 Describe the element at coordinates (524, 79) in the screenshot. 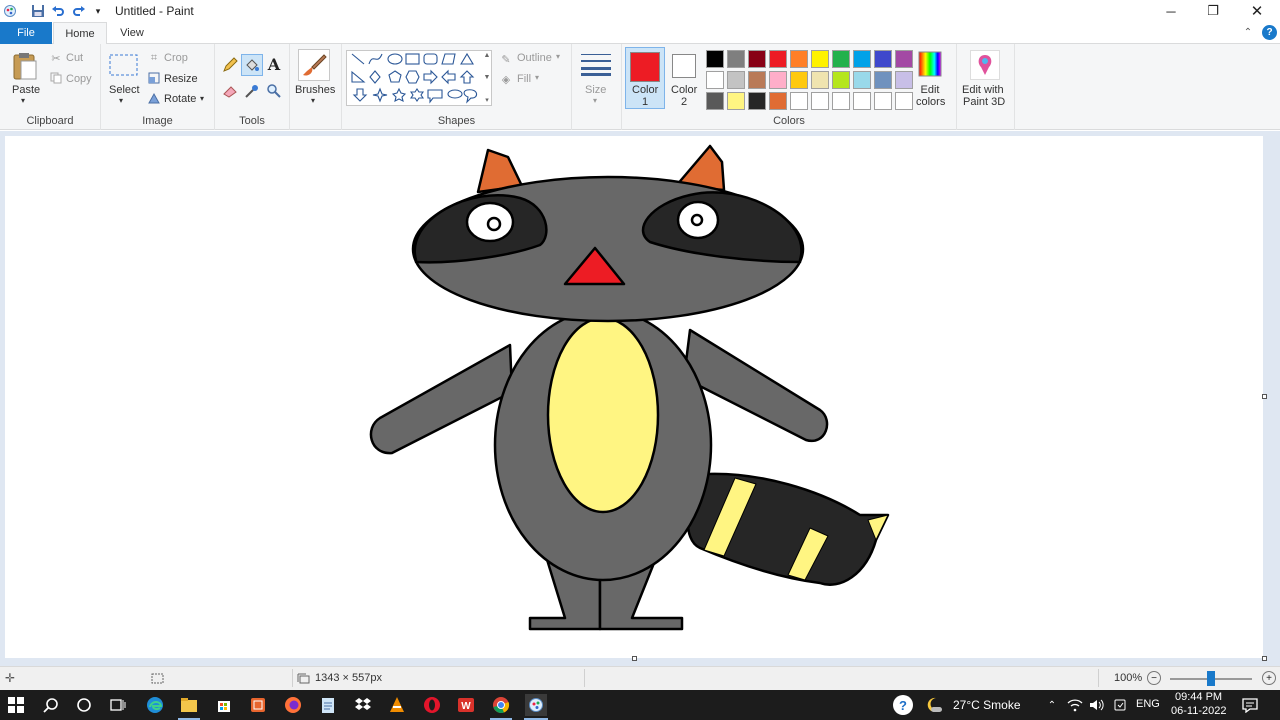

I see `fill-button: Fill` at that location.